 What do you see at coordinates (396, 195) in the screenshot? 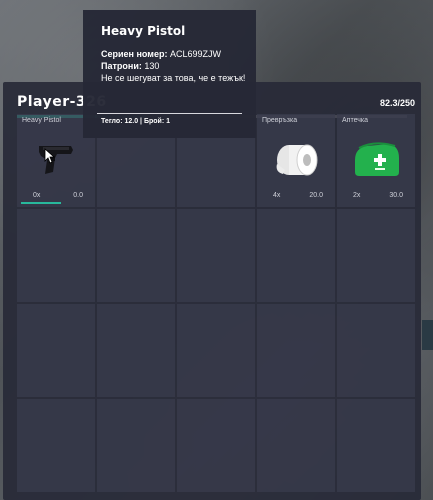
I see `slot-weight: 30.0` at bounding box center [396, 195].